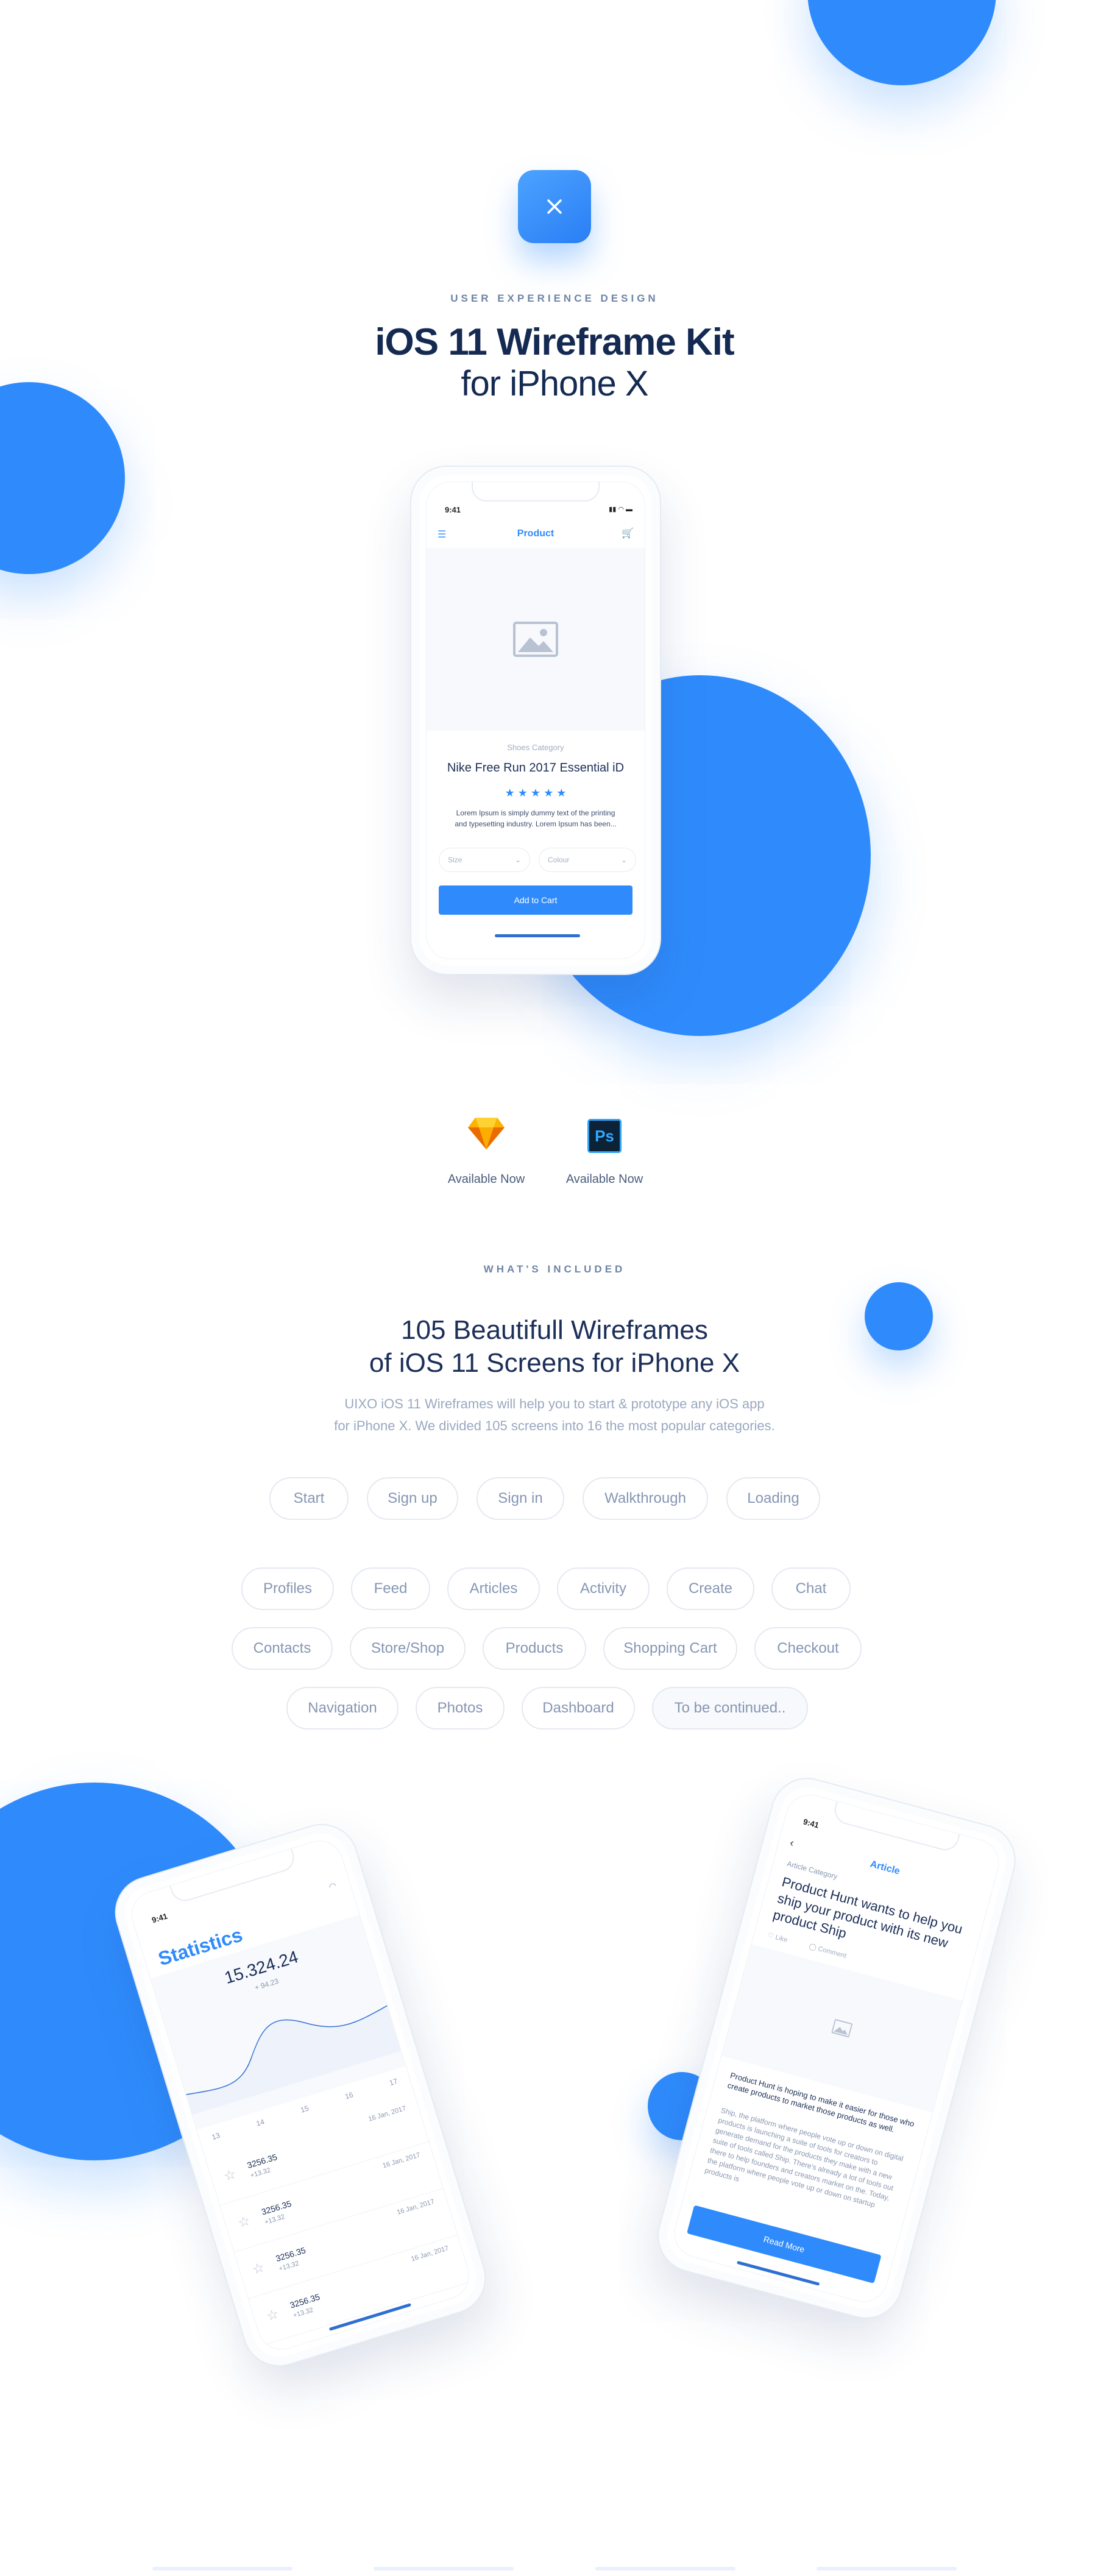 The image size is (1109, 2576). I want to click on photoshop-availability: Available Now, so click(604, 1179).